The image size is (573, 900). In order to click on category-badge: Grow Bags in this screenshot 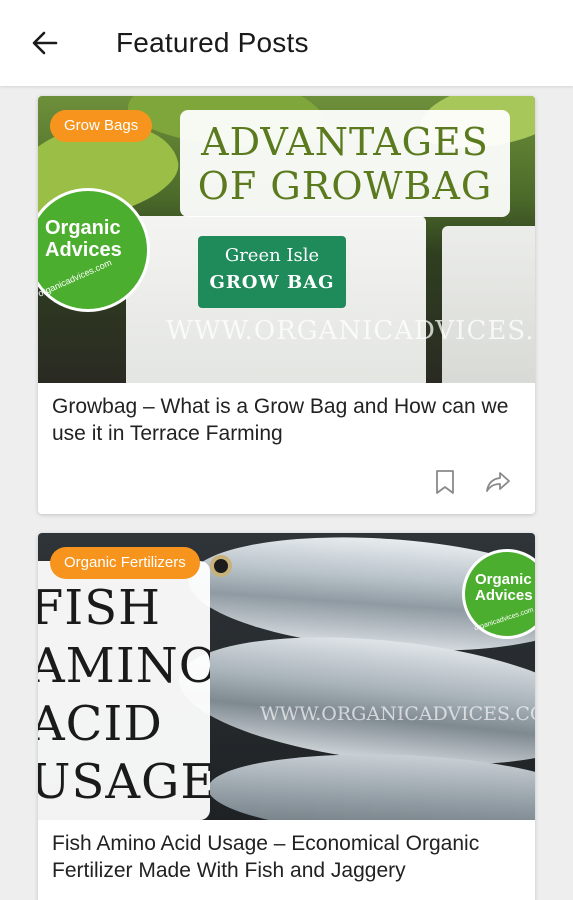, I will do `click(101, 126)`.